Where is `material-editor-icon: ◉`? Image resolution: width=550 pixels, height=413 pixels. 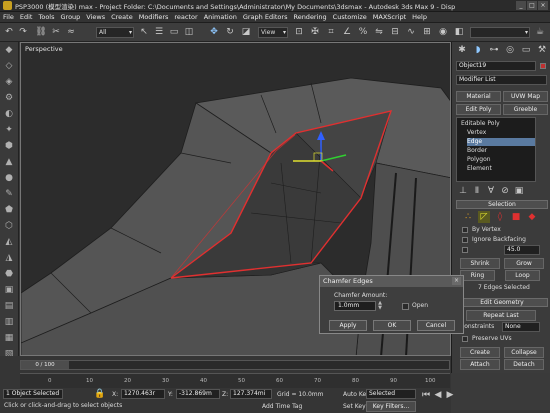
material-editor-icon: ◉ is located at coordinates (443, 32).